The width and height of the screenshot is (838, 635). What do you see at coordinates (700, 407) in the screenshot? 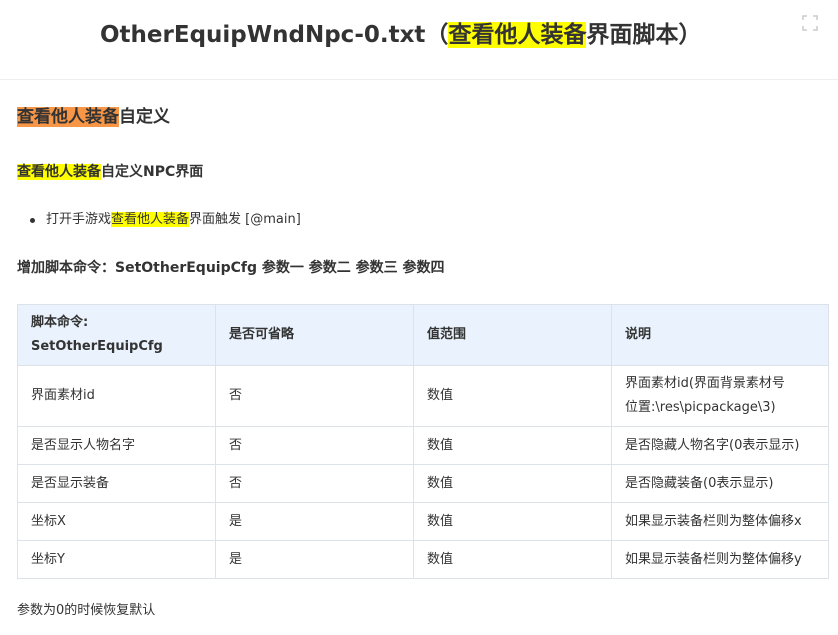
I see `description-line: 位置:\res\picpackage\3)` at bounding box center [700, 407].